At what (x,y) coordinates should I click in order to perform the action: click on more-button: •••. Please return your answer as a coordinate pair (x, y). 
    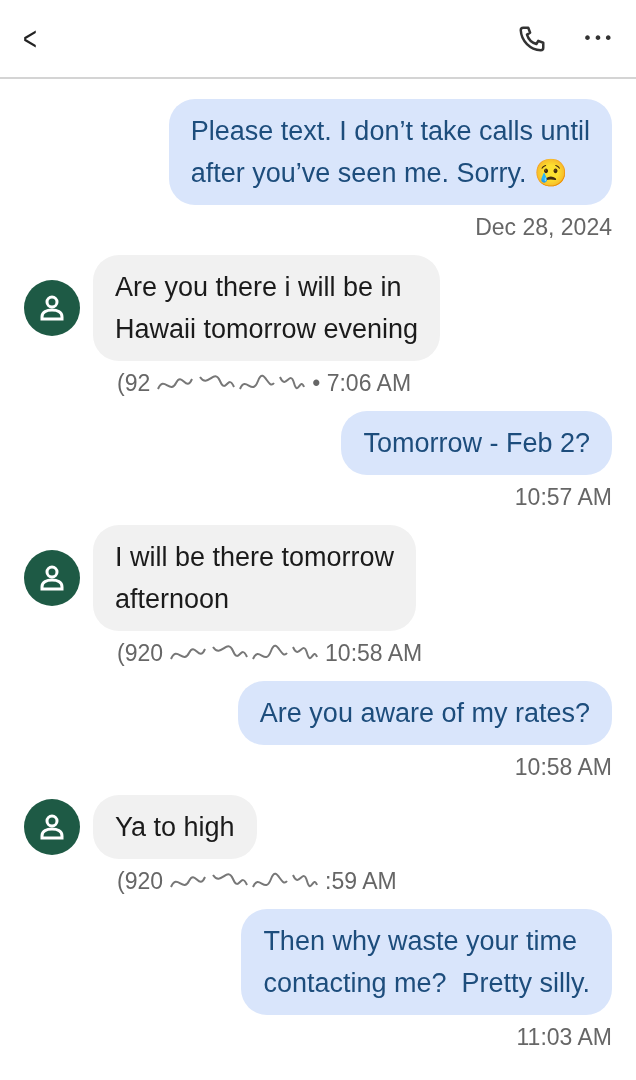
    Looking at the image, I should click on (598, 38).